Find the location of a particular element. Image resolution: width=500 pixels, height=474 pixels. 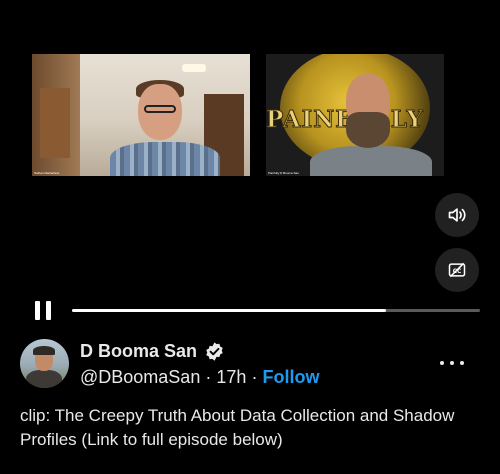

speaker-icon is located at coordinates (457, 215).